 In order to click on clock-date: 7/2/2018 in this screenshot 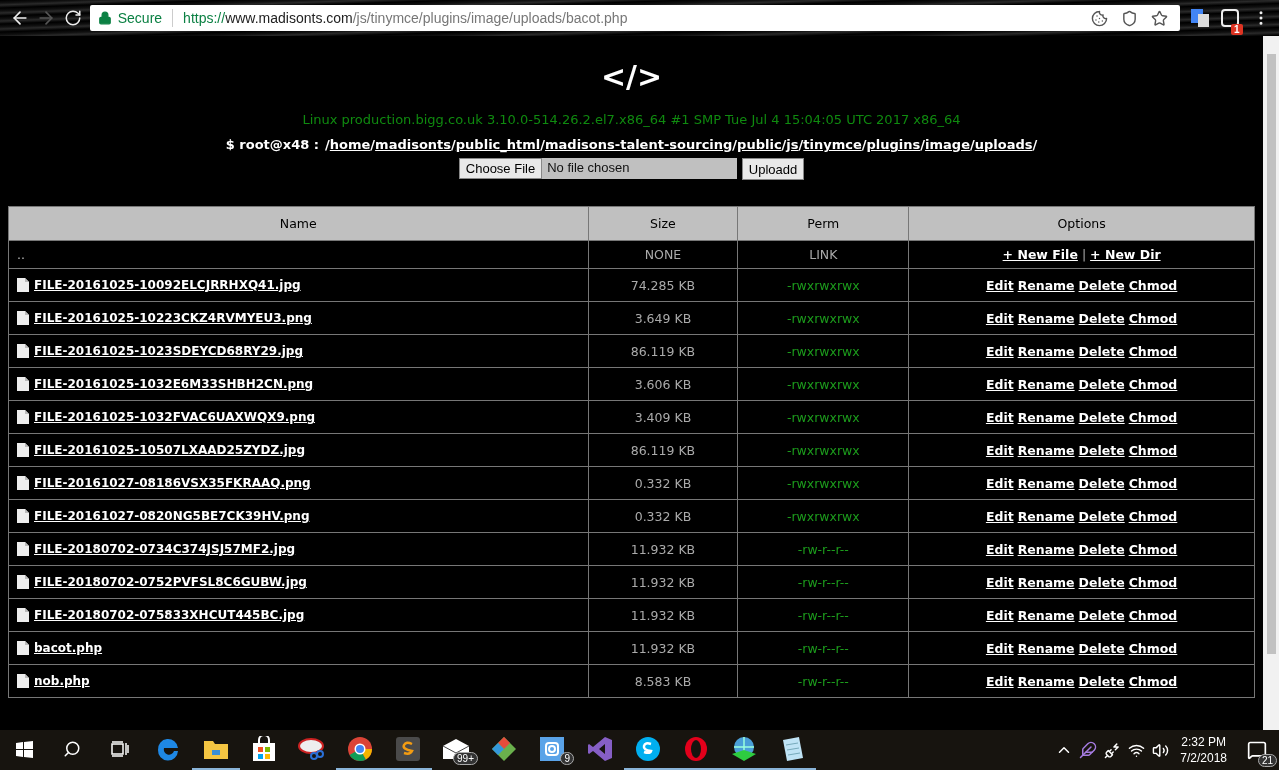, I will do `click(1203, 758)`.